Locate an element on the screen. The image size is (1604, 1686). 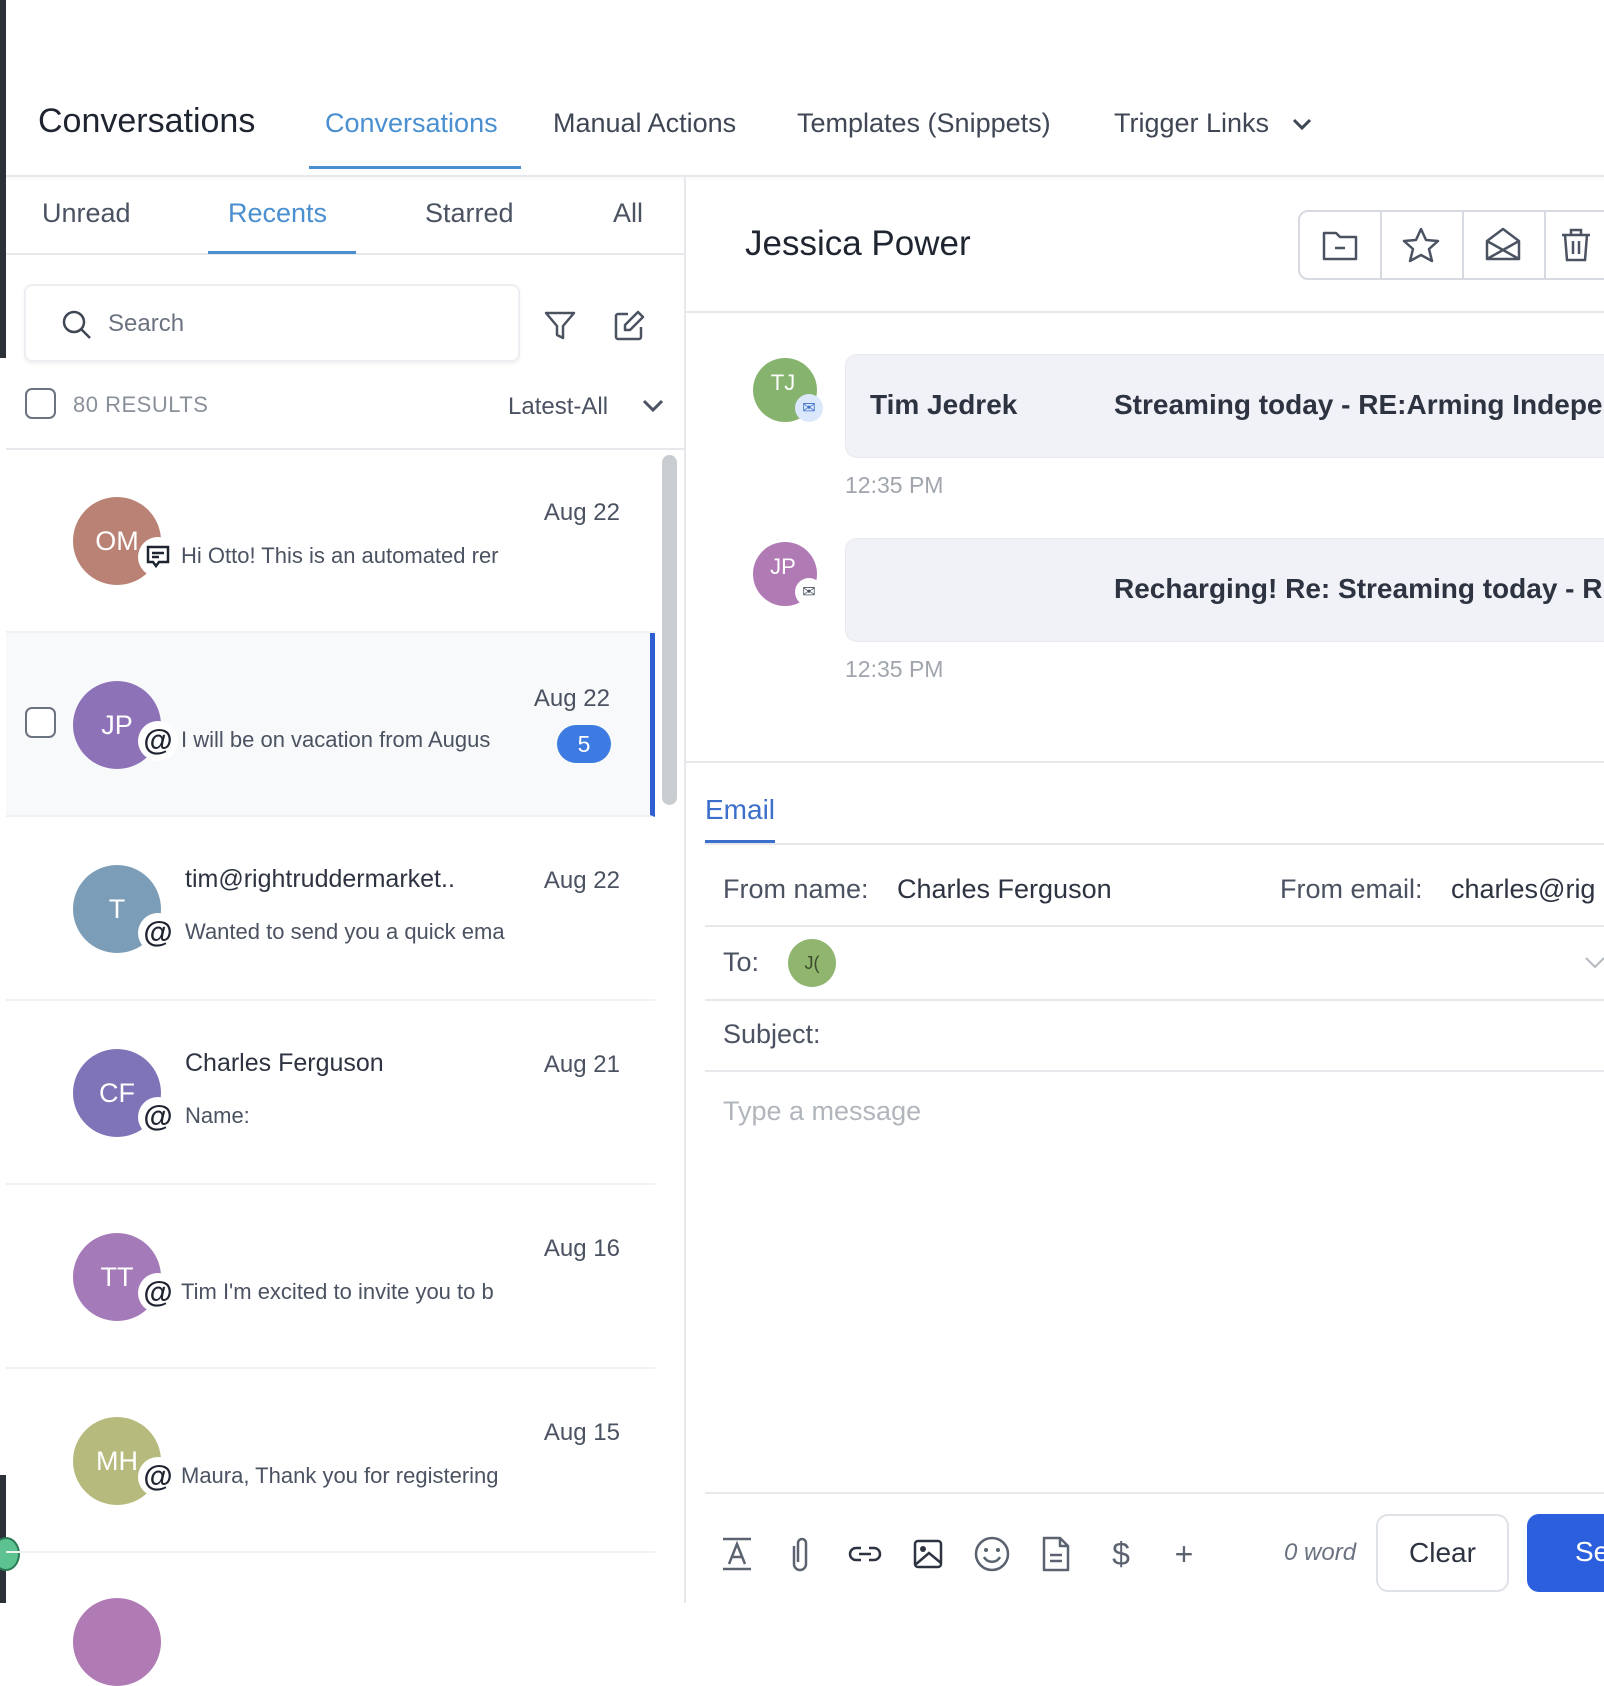
select-all-checkbox is located at coordinates (40, 403).